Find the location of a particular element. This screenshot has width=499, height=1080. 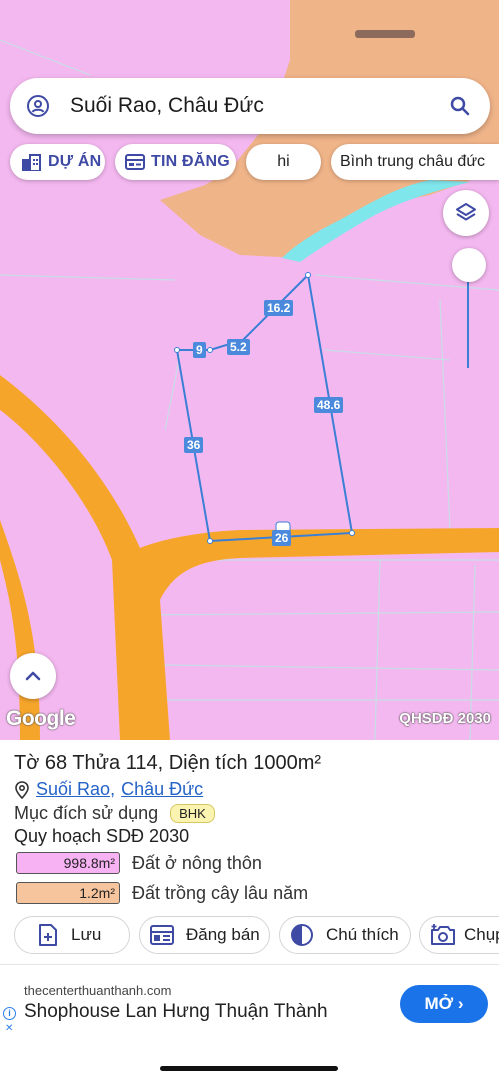

edge-label: 5.2 is located at coordinates (238, 347).